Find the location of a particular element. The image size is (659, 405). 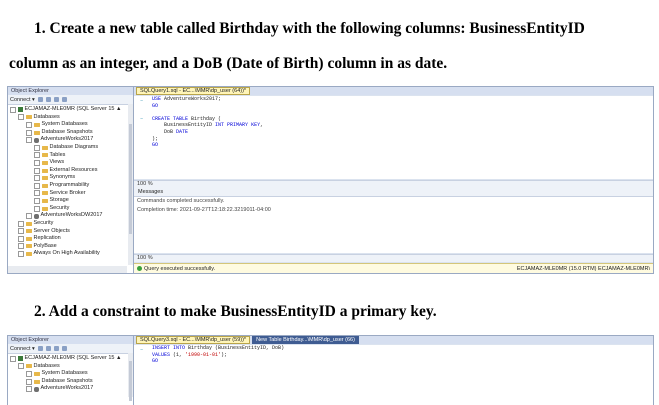

tree-node-label: AdventureWorksDW2017 is located at coordinates (71, 215).